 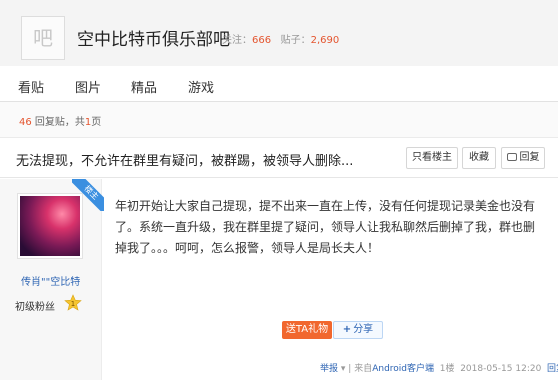 What do you see at coordinates (279, 84) in the screenshot?
I see `forum-nav: 看贴 图片 精品 游戏` at bounding box center [279, 84].